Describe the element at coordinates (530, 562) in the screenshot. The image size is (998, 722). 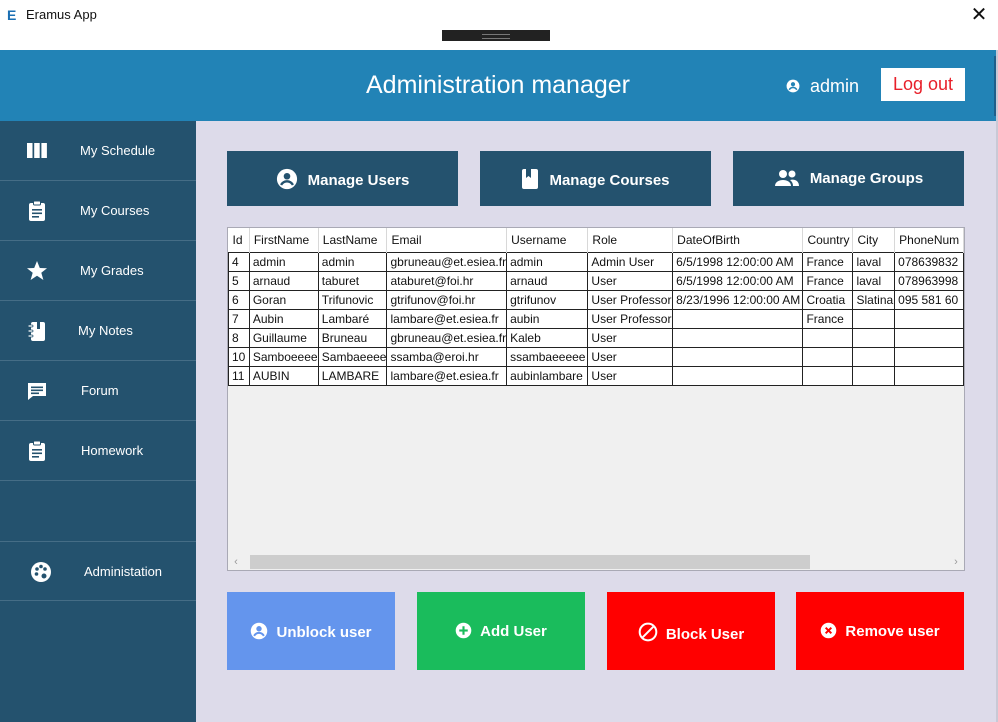
I see `scrollbar-thumb` at that location.